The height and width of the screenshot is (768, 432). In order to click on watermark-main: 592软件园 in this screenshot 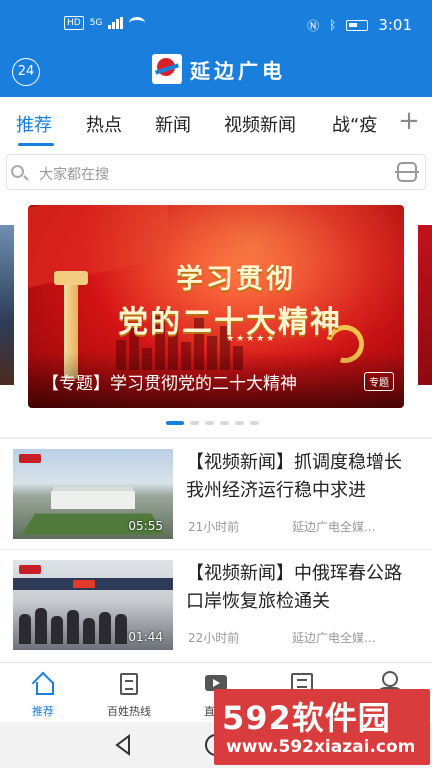, I will do `click(306, 718)`.